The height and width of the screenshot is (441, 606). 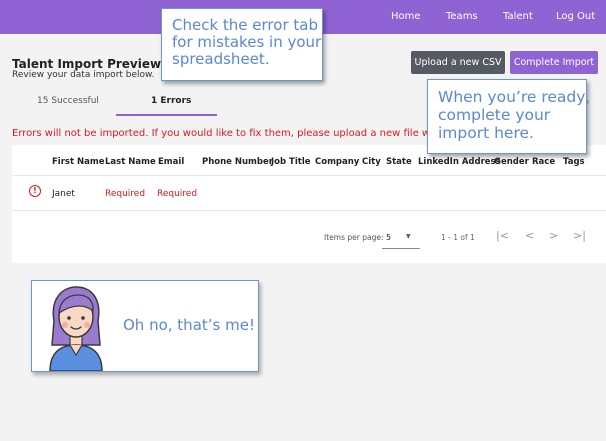 What do you see at coordinates (574, 162) in the screenshot?
I see `column-header-tags: Tags` at bounding box center [574, 162].